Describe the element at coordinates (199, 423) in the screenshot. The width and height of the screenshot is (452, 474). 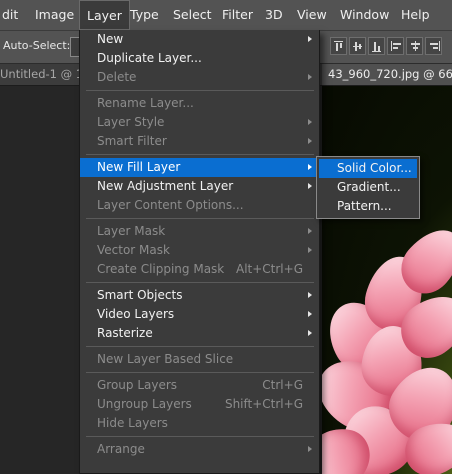
I see `menu-item-hide-layers: Hide Layers` at that location.